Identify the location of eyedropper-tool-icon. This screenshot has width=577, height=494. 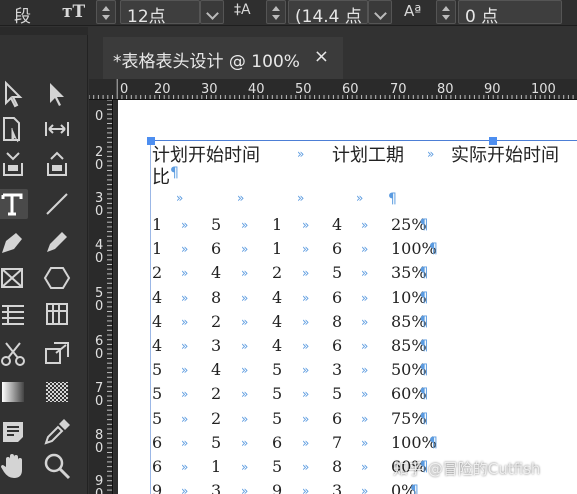
(57, 432).